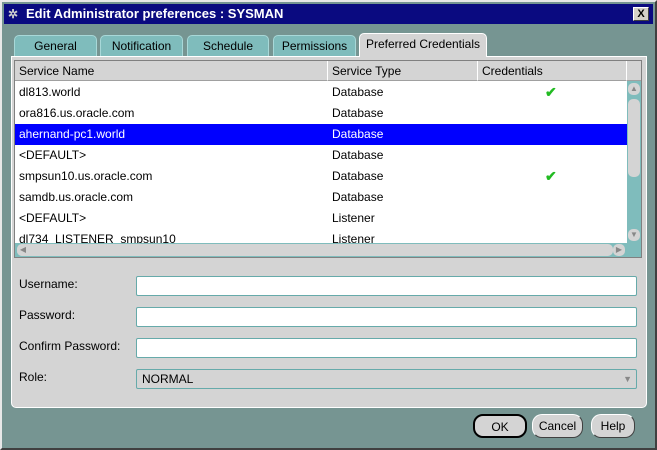  I want to click on tab-general: General, so click(55, 46).